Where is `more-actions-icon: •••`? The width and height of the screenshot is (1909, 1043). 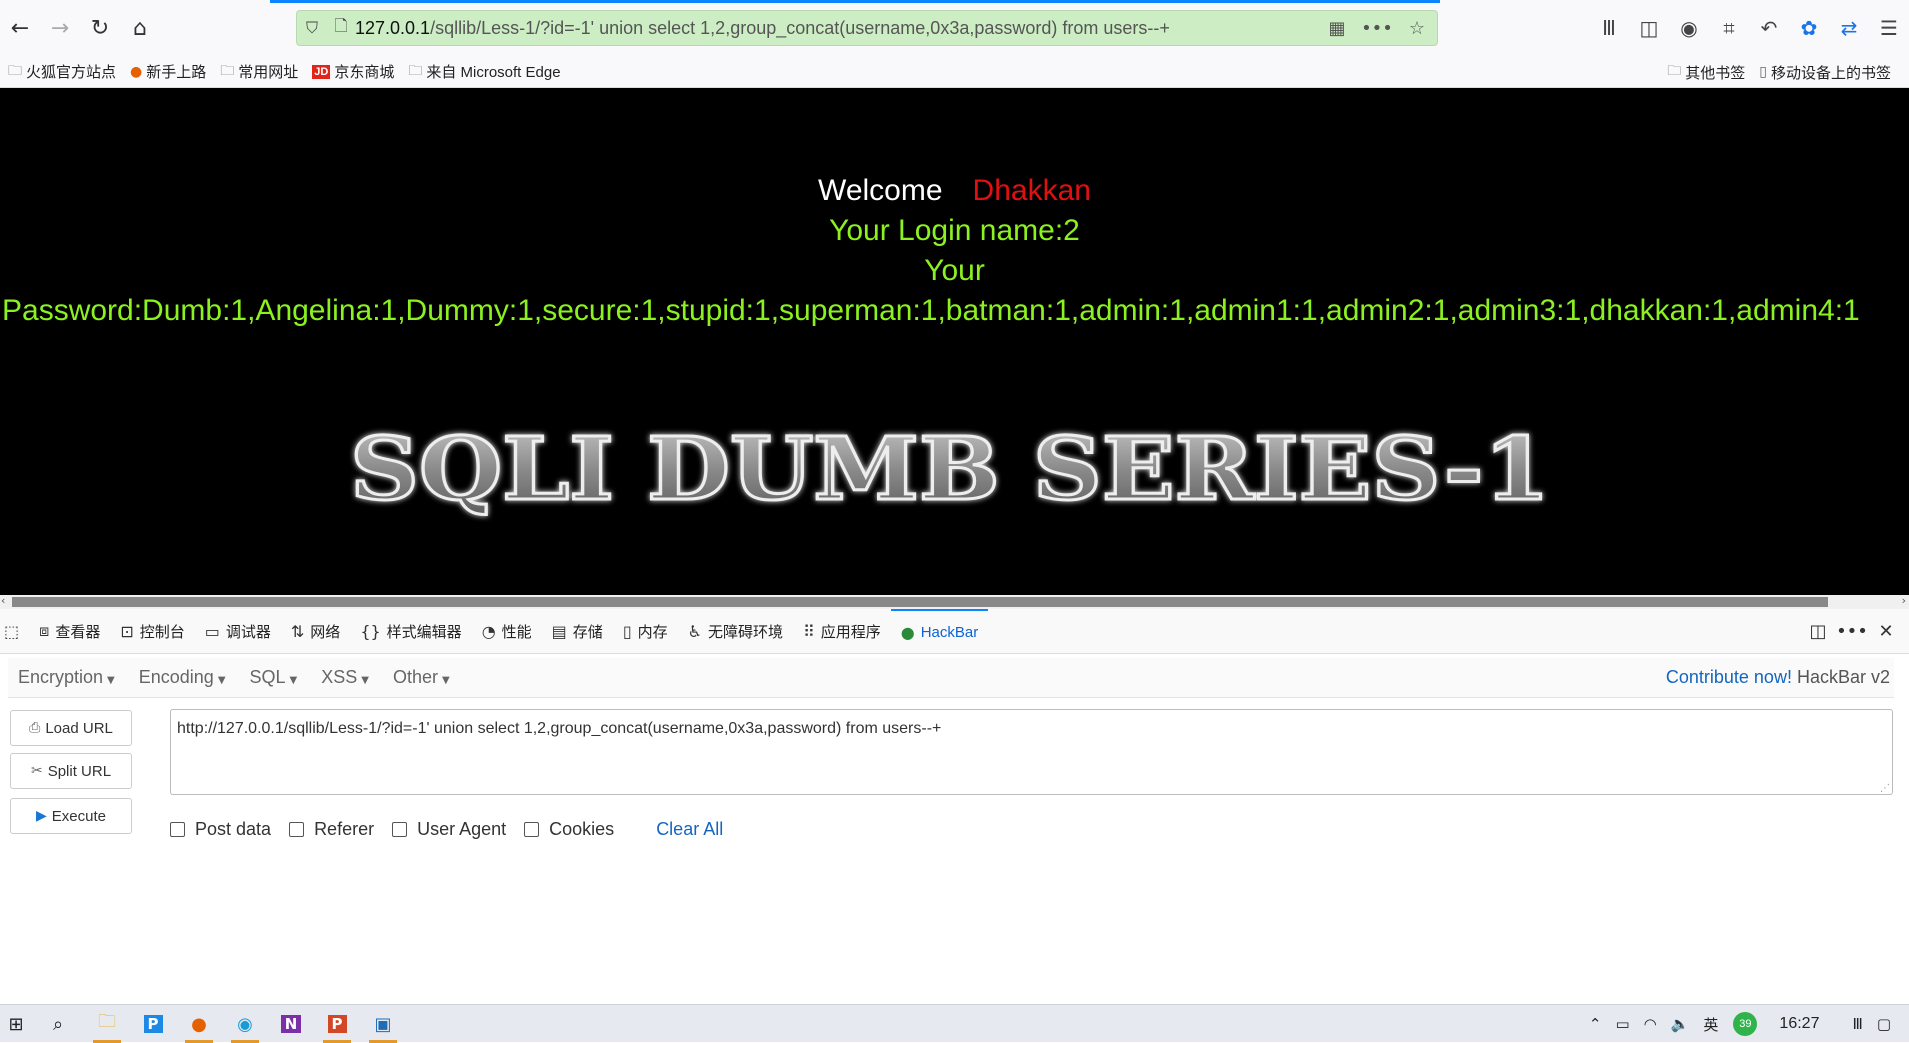
more-actions-icon: ••• is located at coordinates (1377, 28).